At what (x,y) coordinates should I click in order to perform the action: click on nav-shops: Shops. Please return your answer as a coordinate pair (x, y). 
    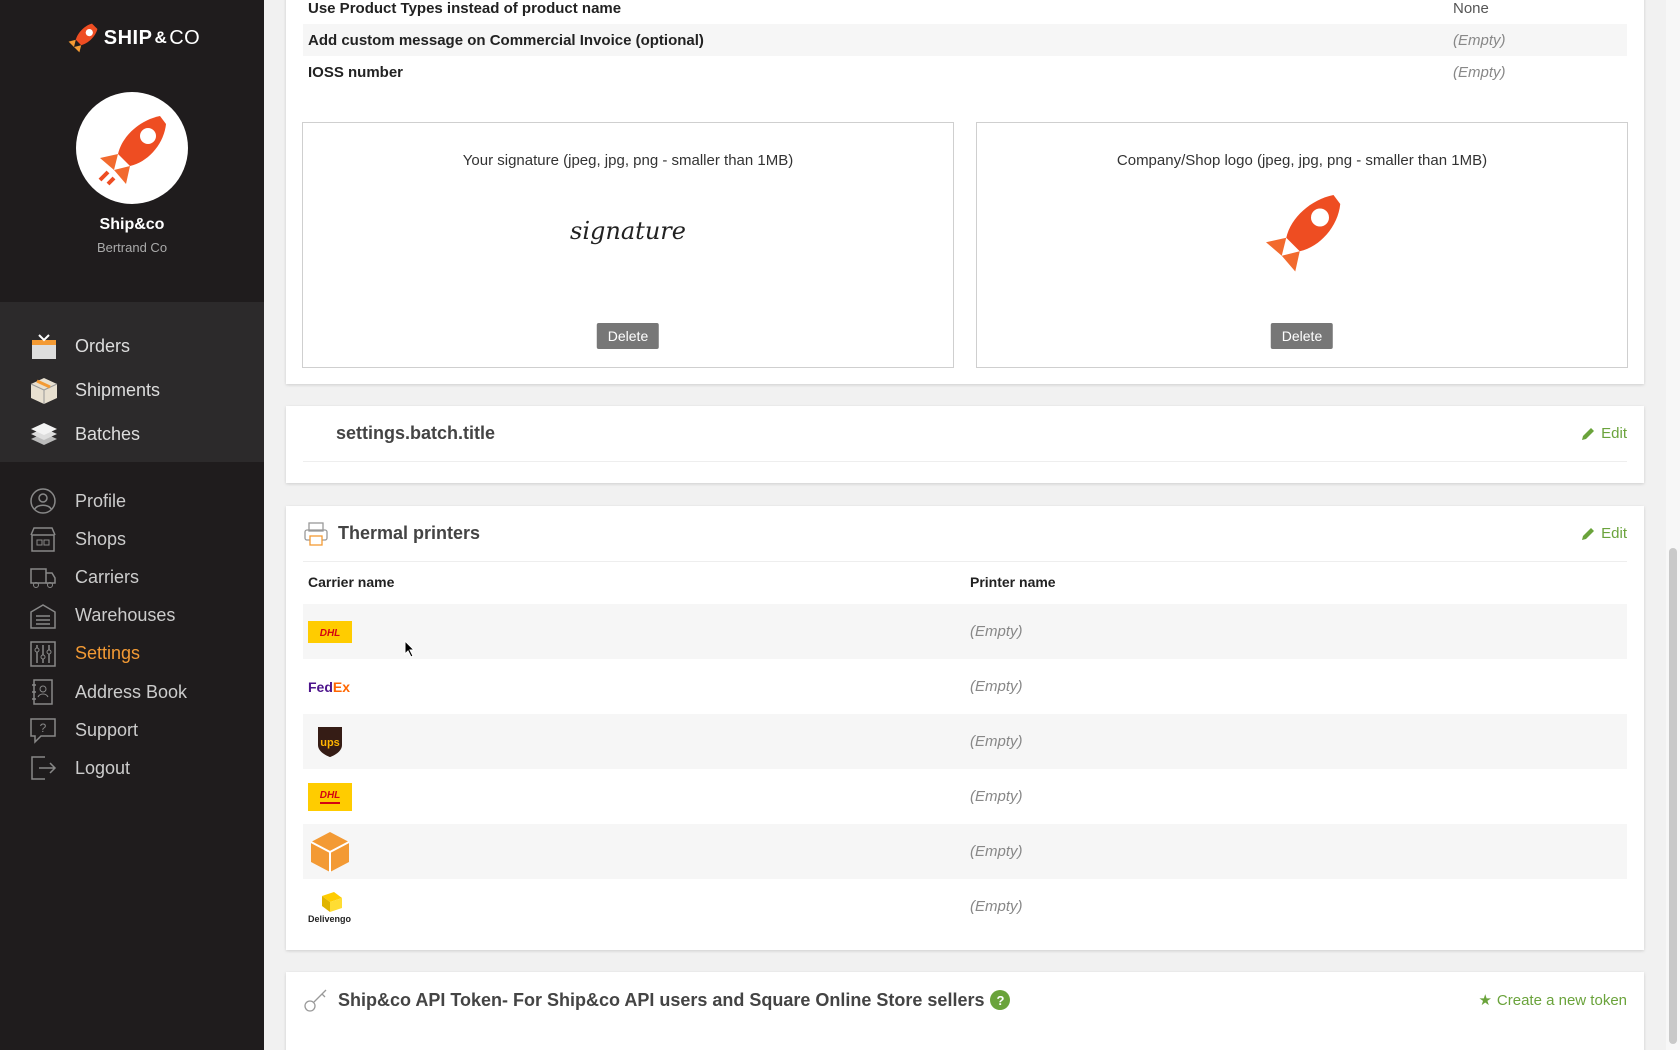
    Looking at the image, I should click on (132, 539).